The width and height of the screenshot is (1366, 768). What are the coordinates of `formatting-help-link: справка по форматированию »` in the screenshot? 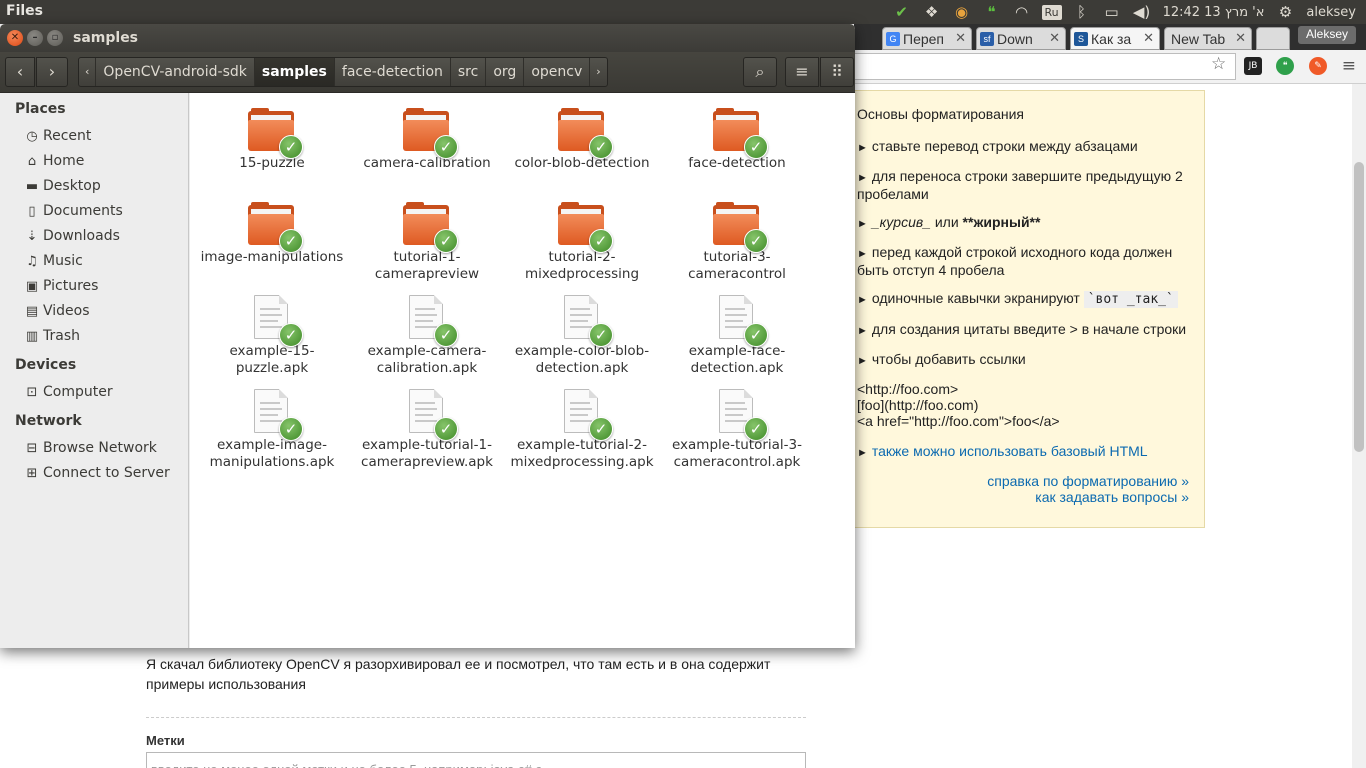 It's located at (1088, 481).